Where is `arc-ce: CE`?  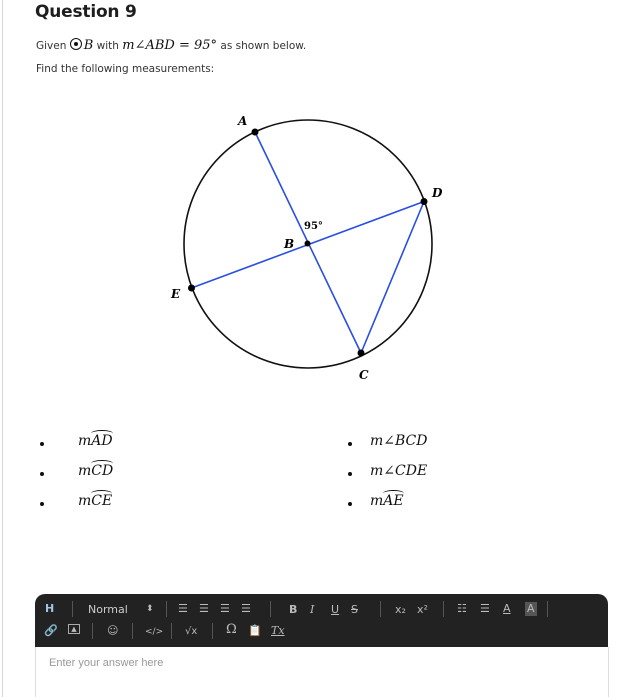 arc-ce: CE is located at coordinates (102, 499).